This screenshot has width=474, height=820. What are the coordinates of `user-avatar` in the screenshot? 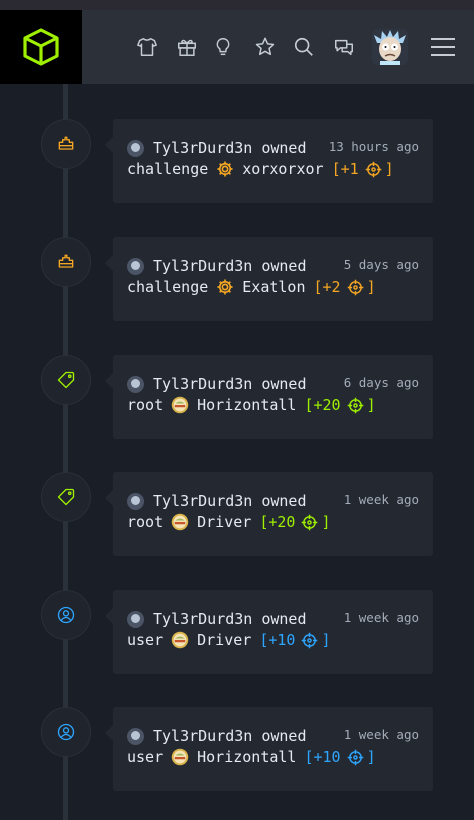 It's located at (390, 47).